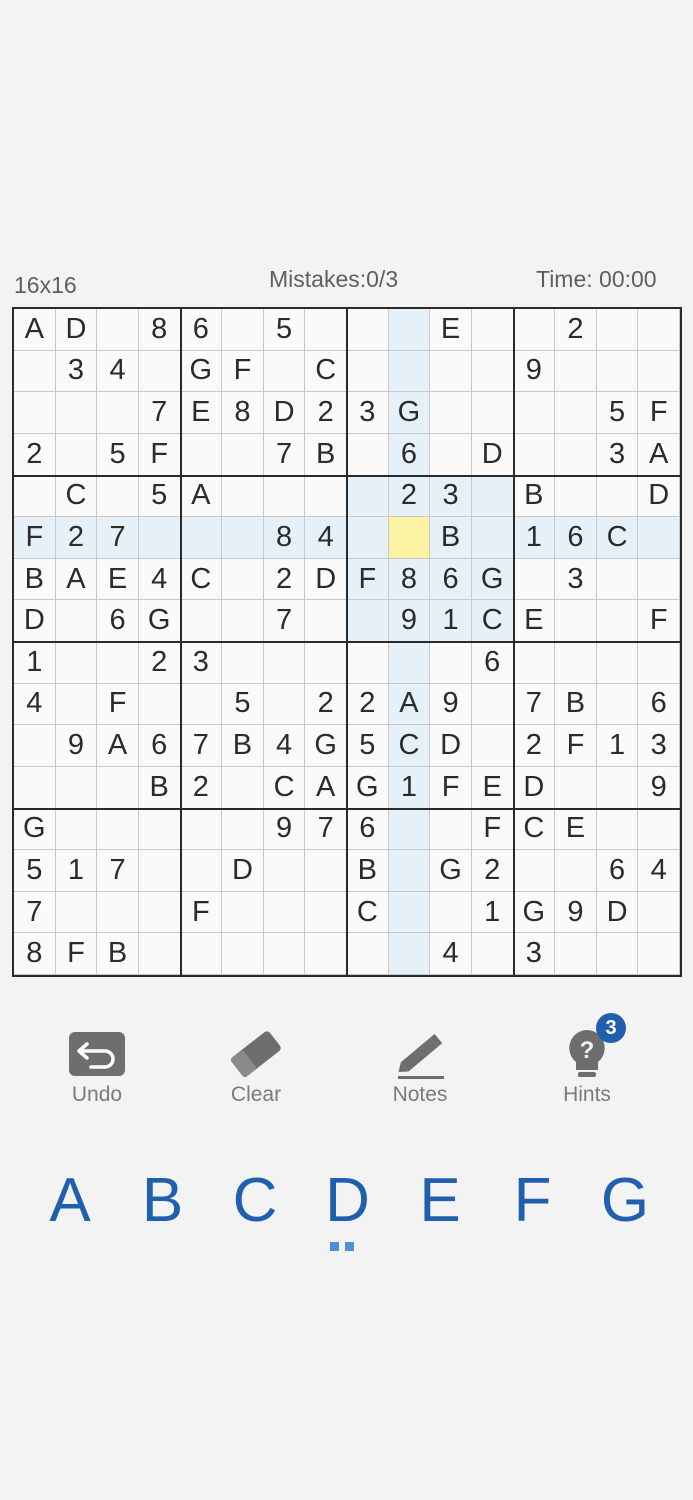  Describe the element at coordinates (201, 413) in the screenshot. I see `sudoku-cell: E` at that location.